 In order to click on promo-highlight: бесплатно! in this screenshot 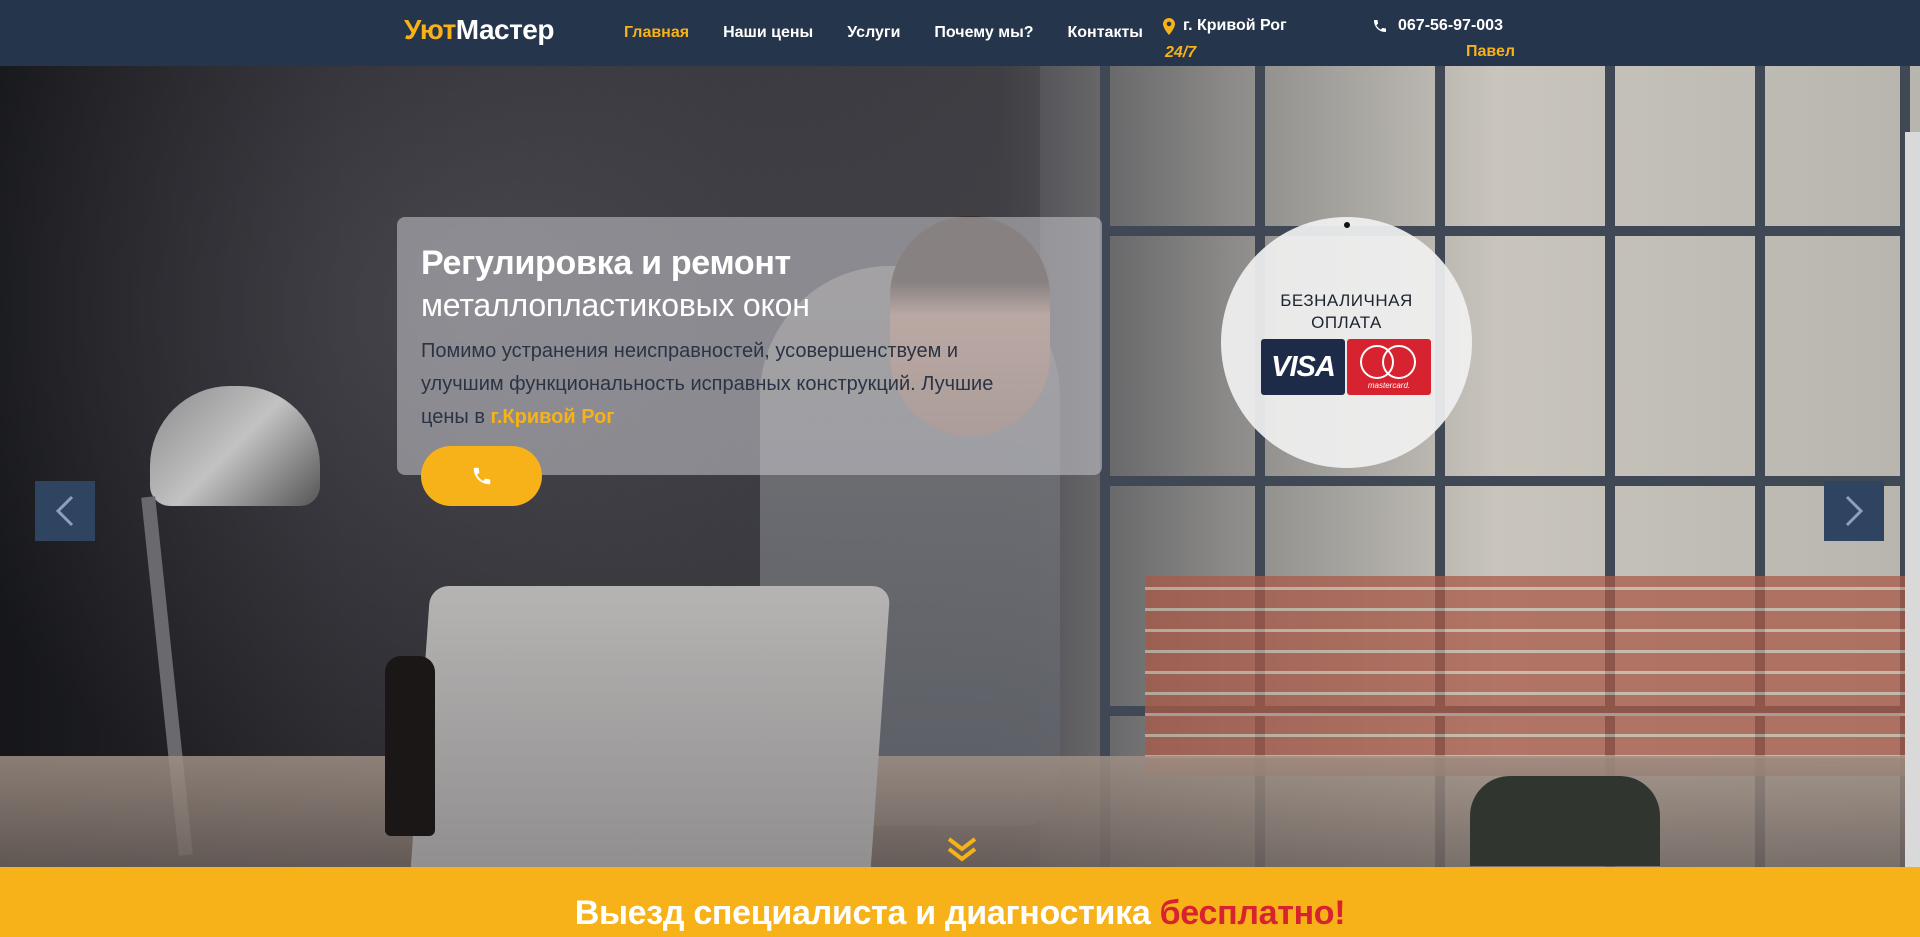, I will do `click(1252, 913)`.